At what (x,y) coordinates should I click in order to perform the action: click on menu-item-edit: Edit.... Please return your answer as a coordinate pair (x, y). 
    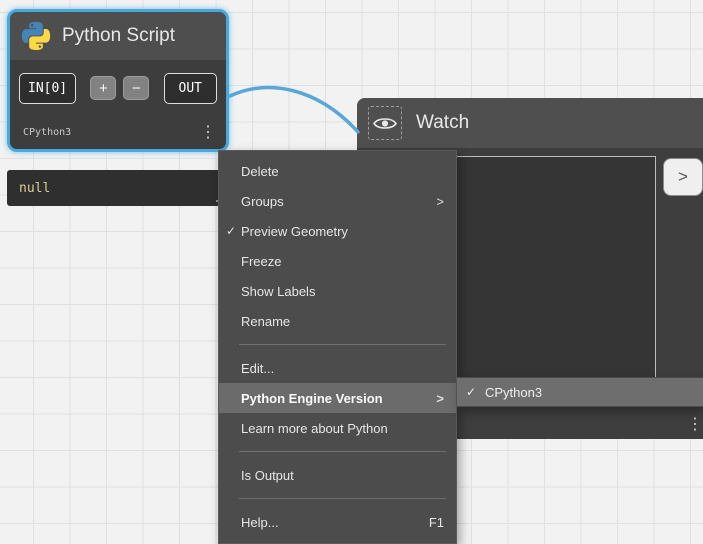
    Looking at the image, I should click on (337, 368).